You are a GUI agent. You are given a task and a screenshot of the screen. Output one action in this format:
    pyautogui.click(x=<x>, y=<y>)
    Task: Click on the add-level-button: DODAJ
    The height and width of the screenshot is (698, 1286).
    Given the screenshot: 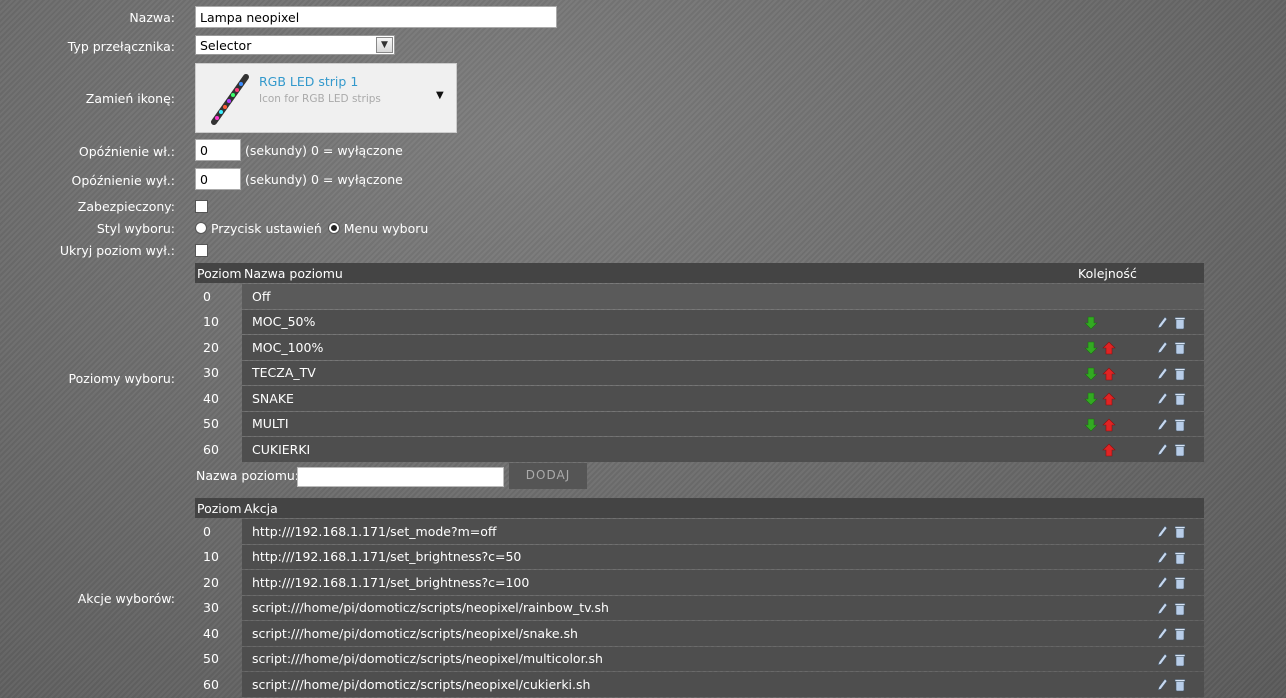 What is the action you would take?
    pyautogui.click(x=548, y=476)
    